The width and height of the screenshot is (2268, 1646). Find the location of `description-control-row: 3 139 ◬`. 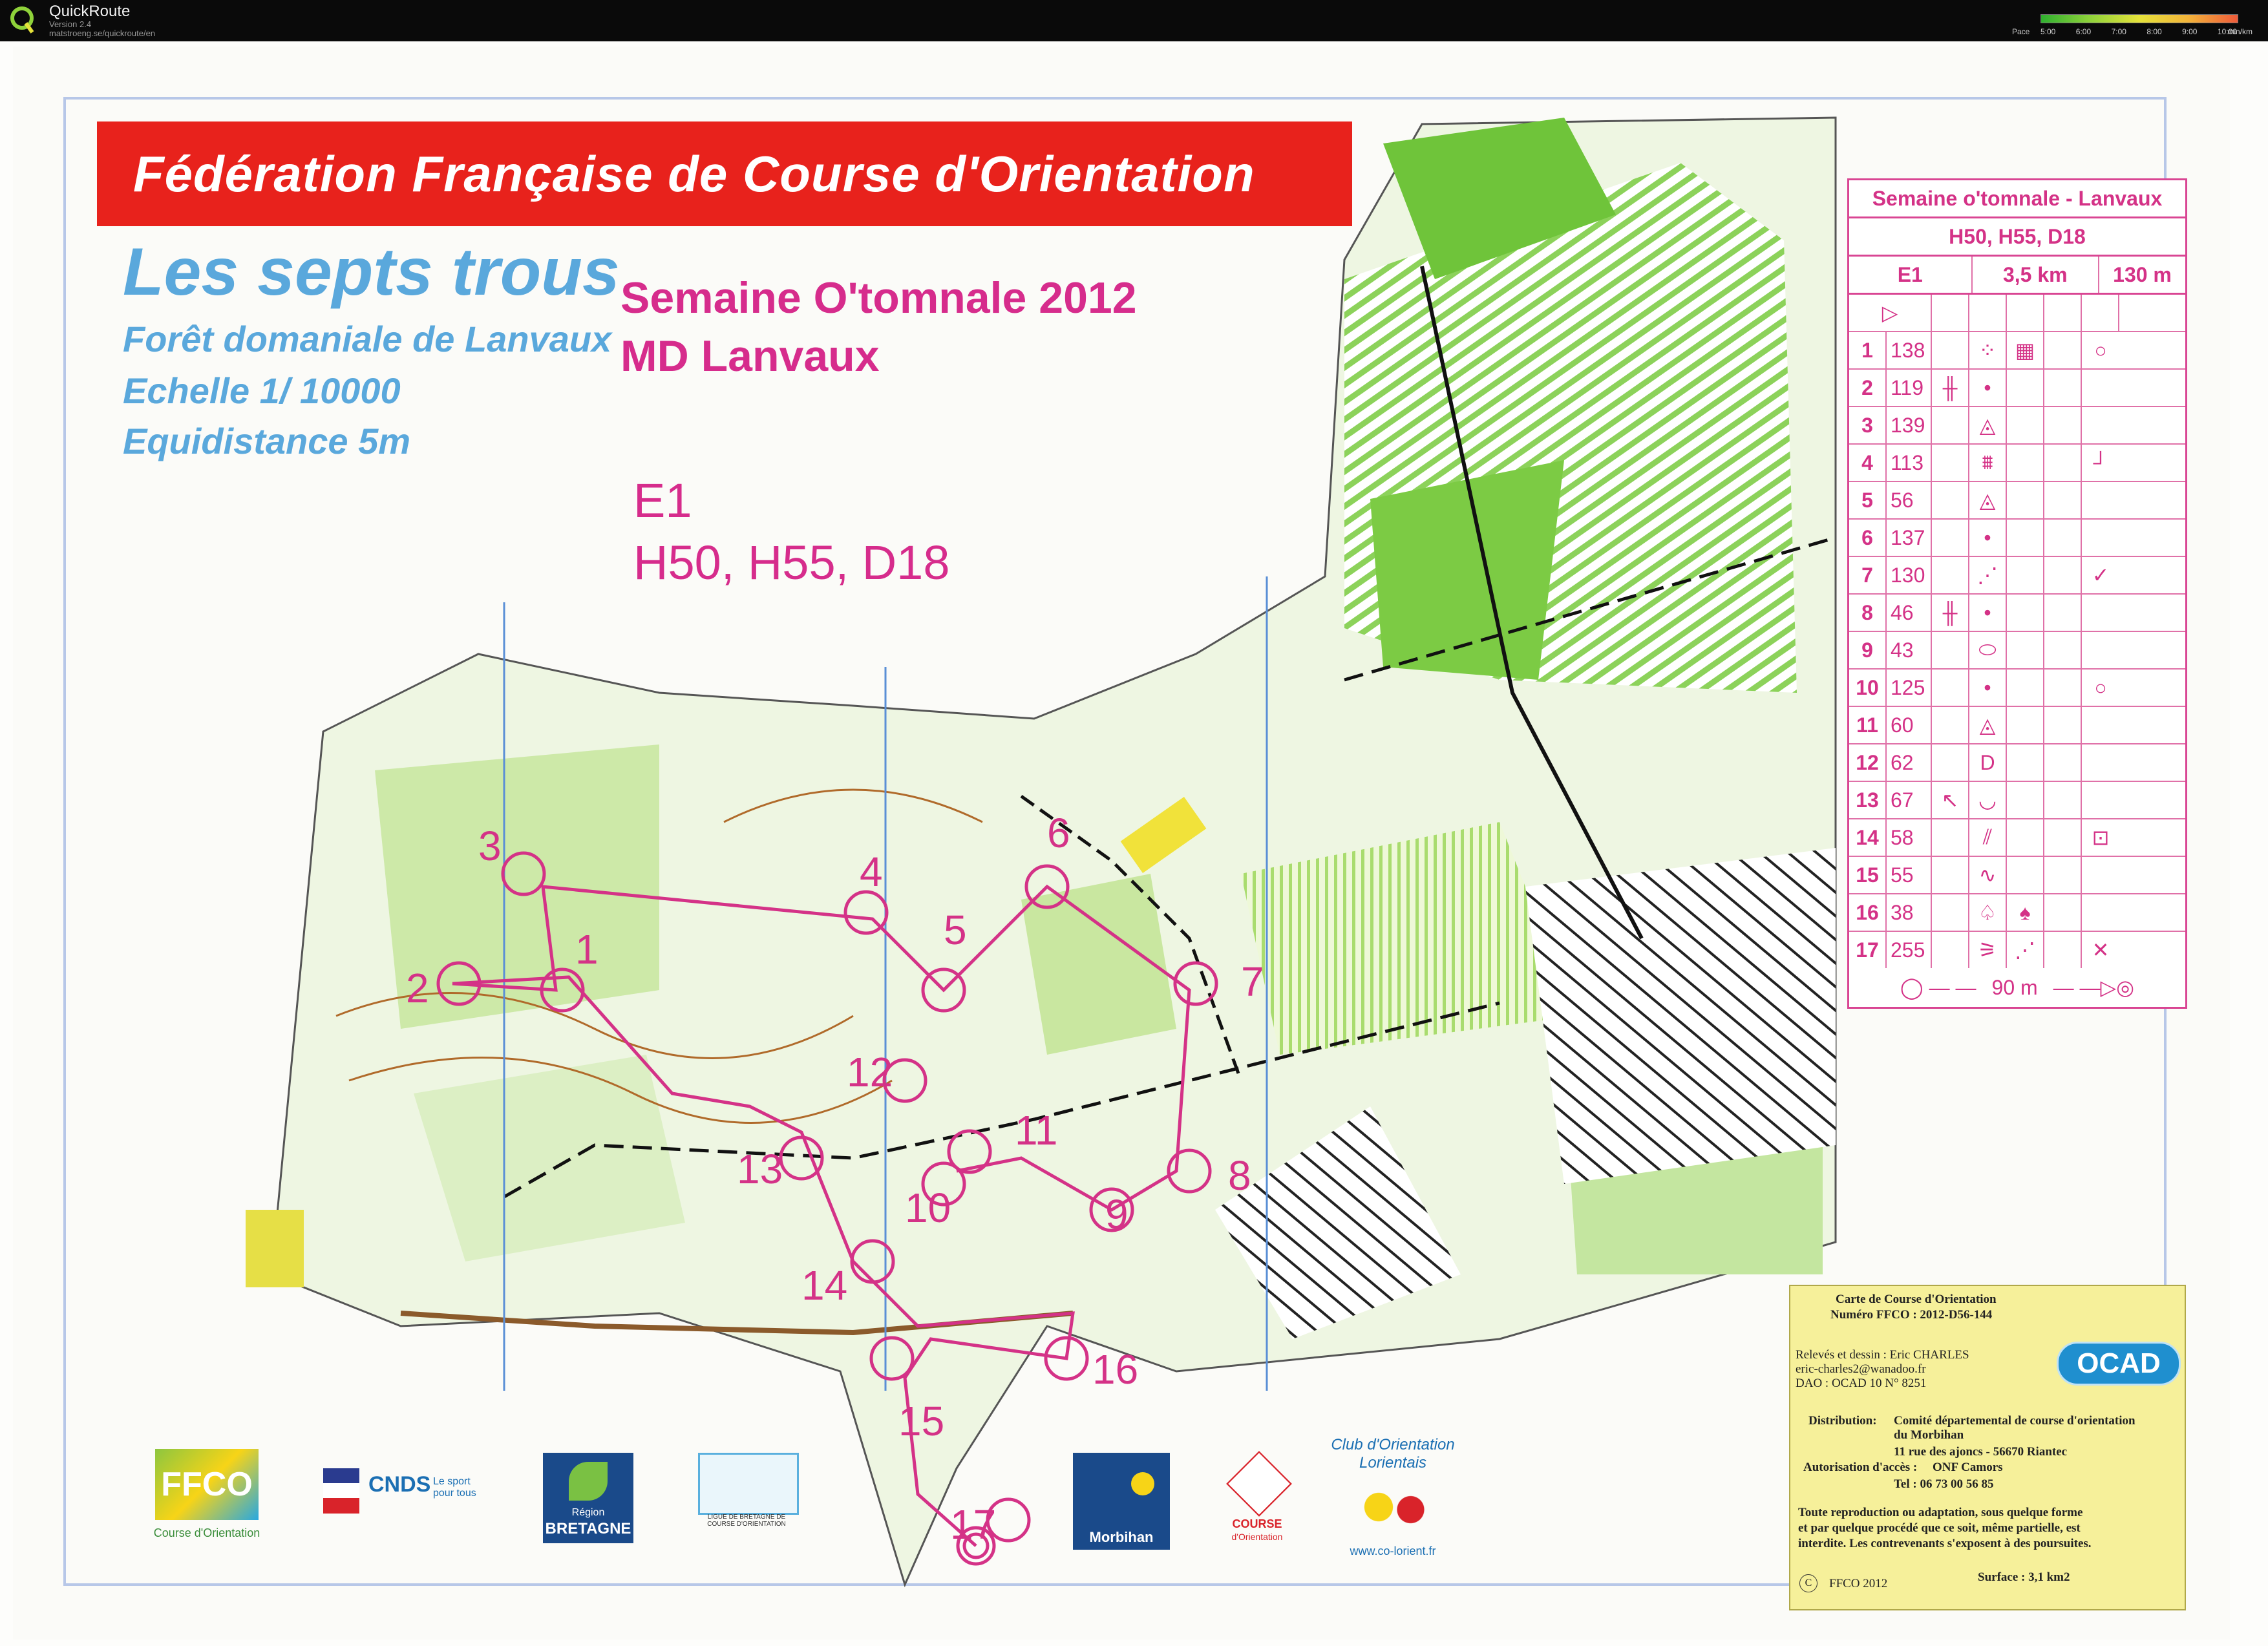

description-control-row: 3 139 ◬ is located at coordinates (2017, 426).